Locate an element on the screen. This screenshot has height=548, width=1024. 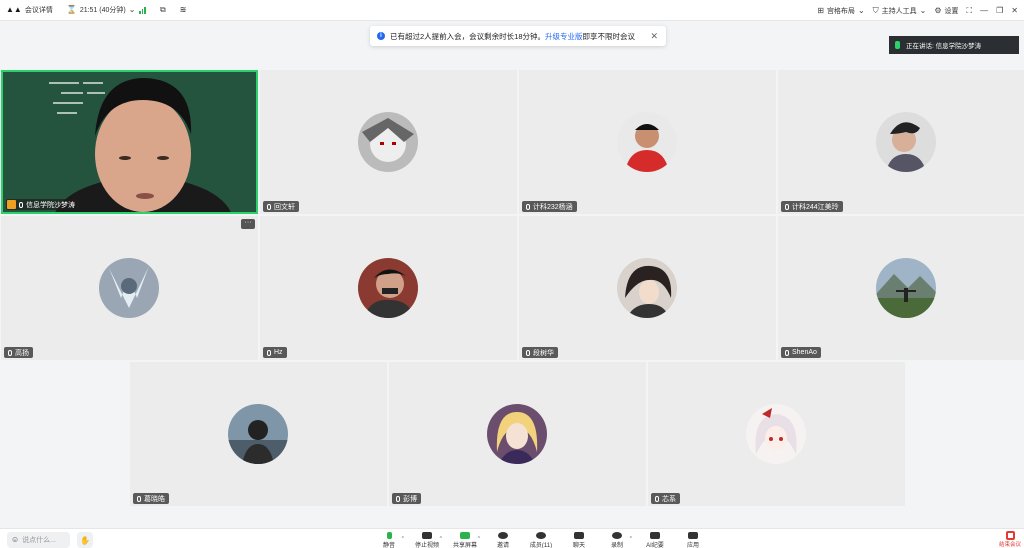
popout-icon: ⧉ is located at coordinates (163, 10).